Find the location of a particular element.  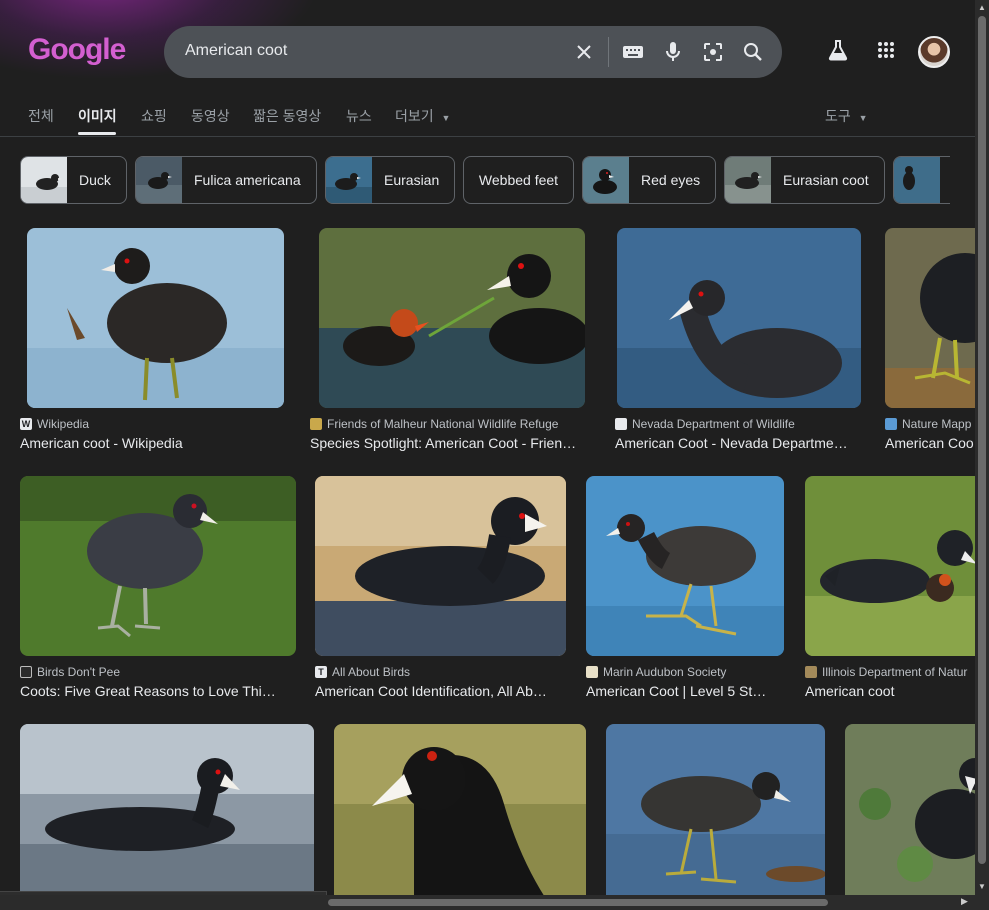

result-title: American Coo is located at coordinates (930, 443).